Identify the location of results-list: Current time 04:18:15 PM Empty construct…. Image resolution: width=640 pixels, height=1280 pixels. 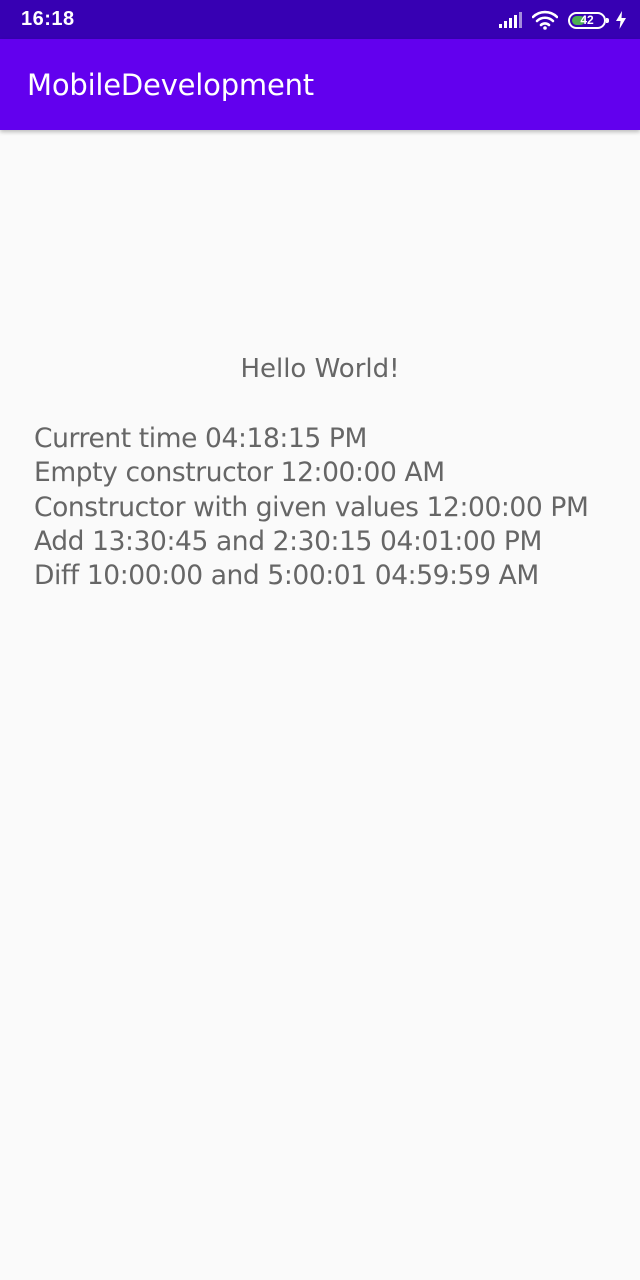
(311, 507).